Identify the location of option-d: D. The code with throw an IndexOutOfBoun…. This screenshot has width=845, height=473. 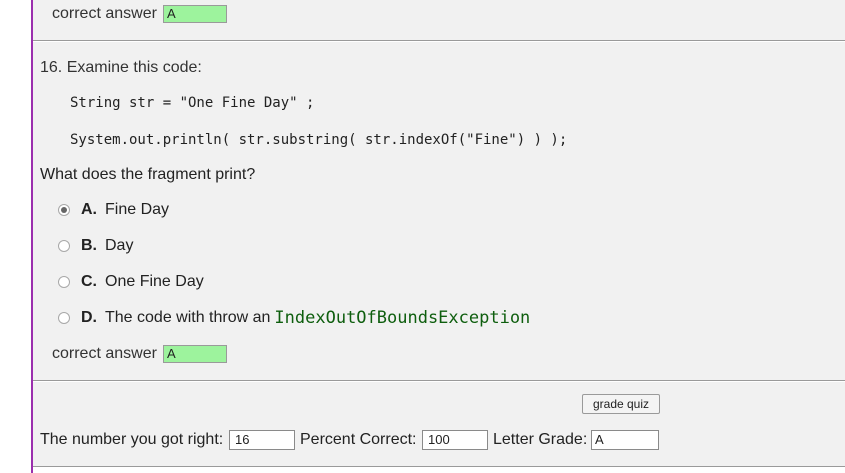
(294, 318).